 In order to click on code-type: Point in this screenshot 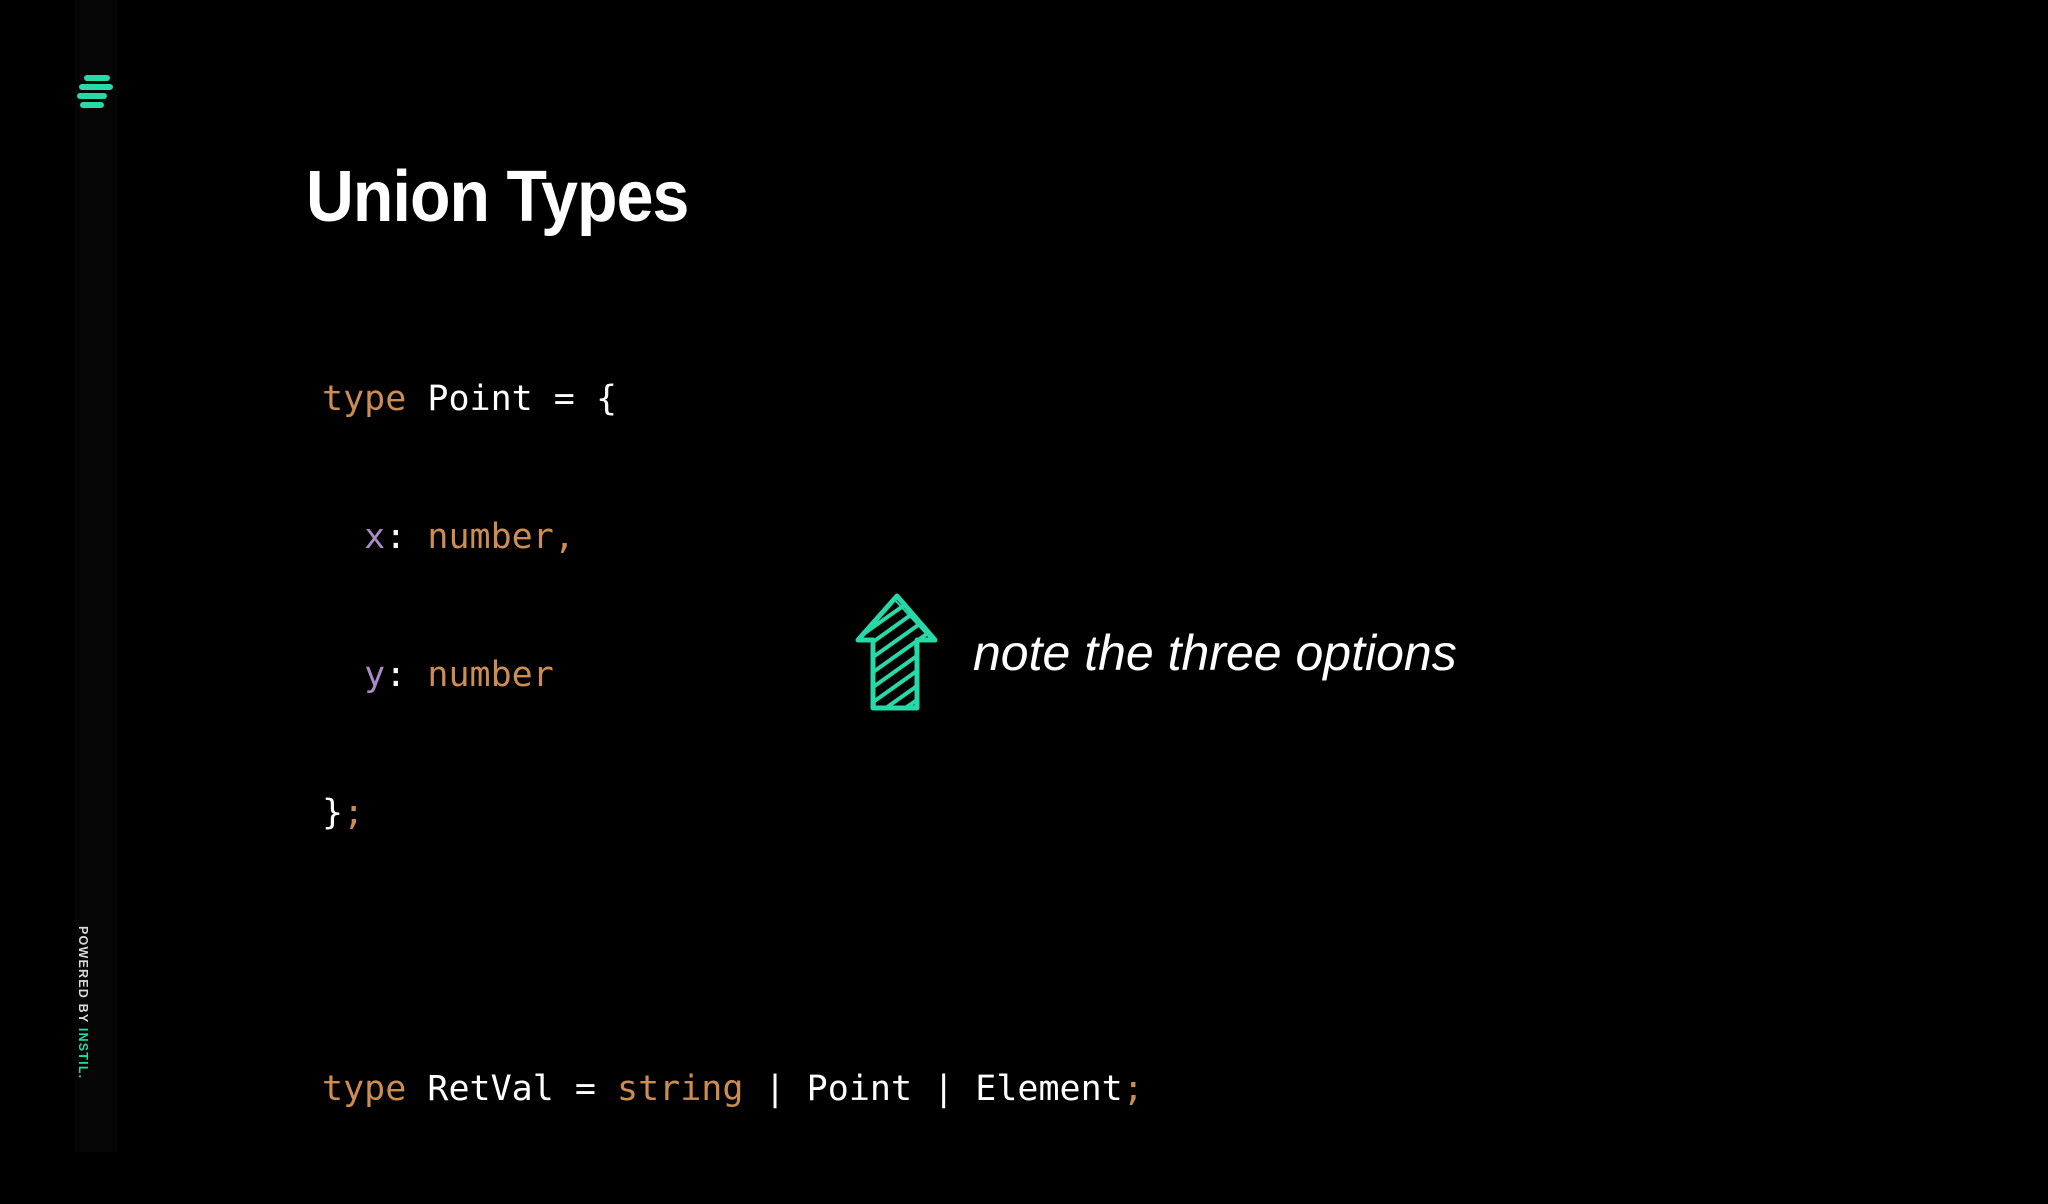, I will do `click(859, 1089)`.